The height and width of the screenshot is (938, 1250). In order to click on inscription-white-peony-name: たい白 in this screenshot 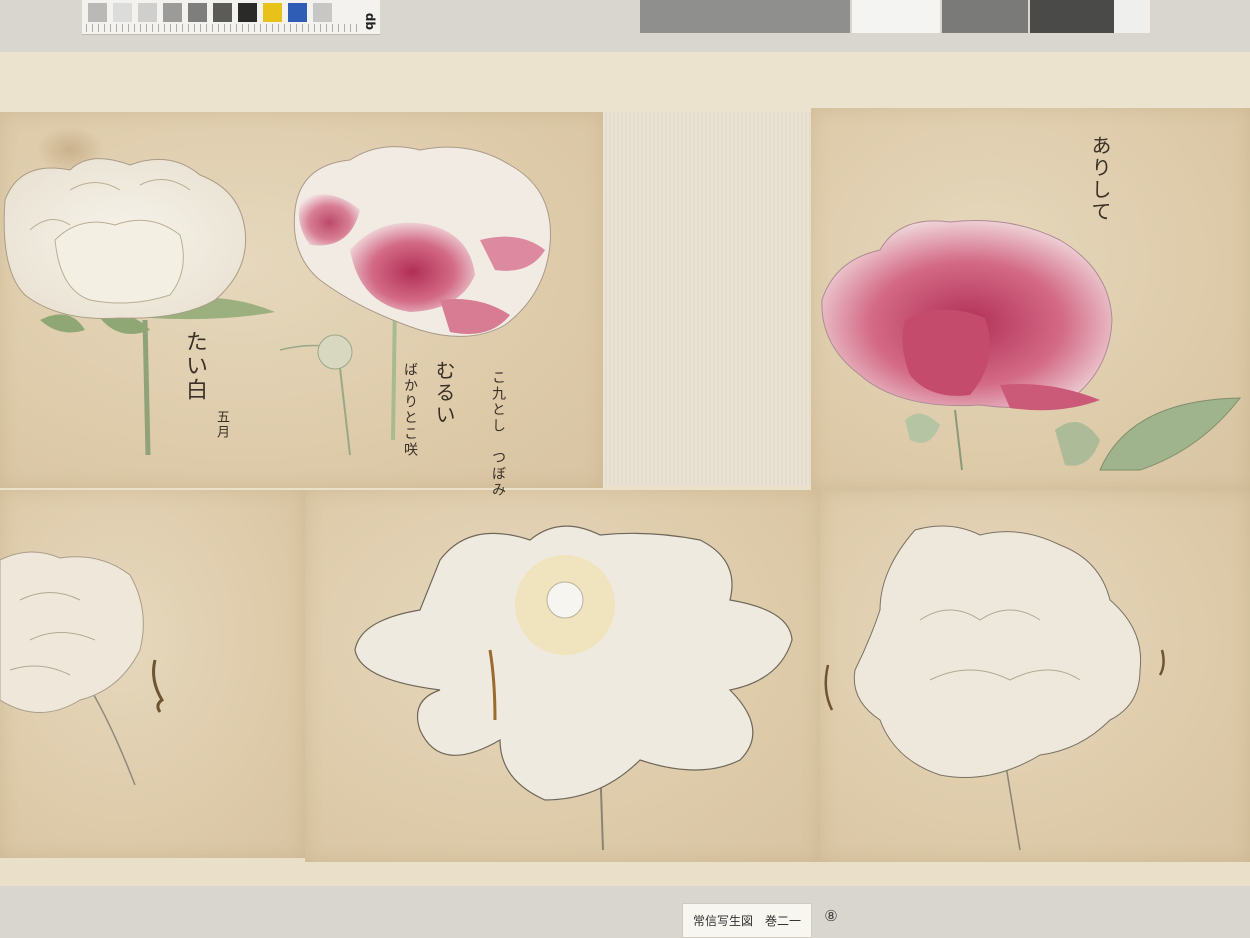, I will do `click(194, 366)`.